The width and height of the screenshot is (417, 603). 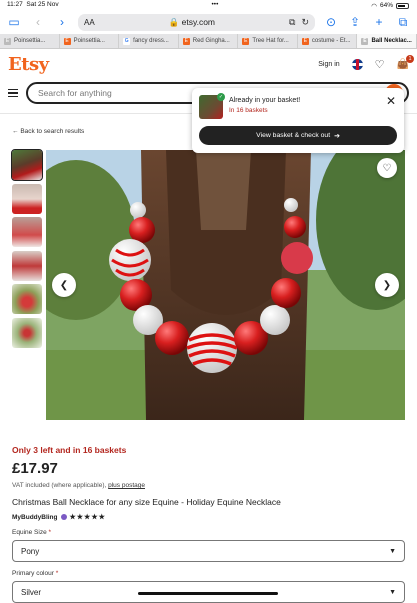 I want to click on address-domain: etsy.com, so click(x=198, y=22).